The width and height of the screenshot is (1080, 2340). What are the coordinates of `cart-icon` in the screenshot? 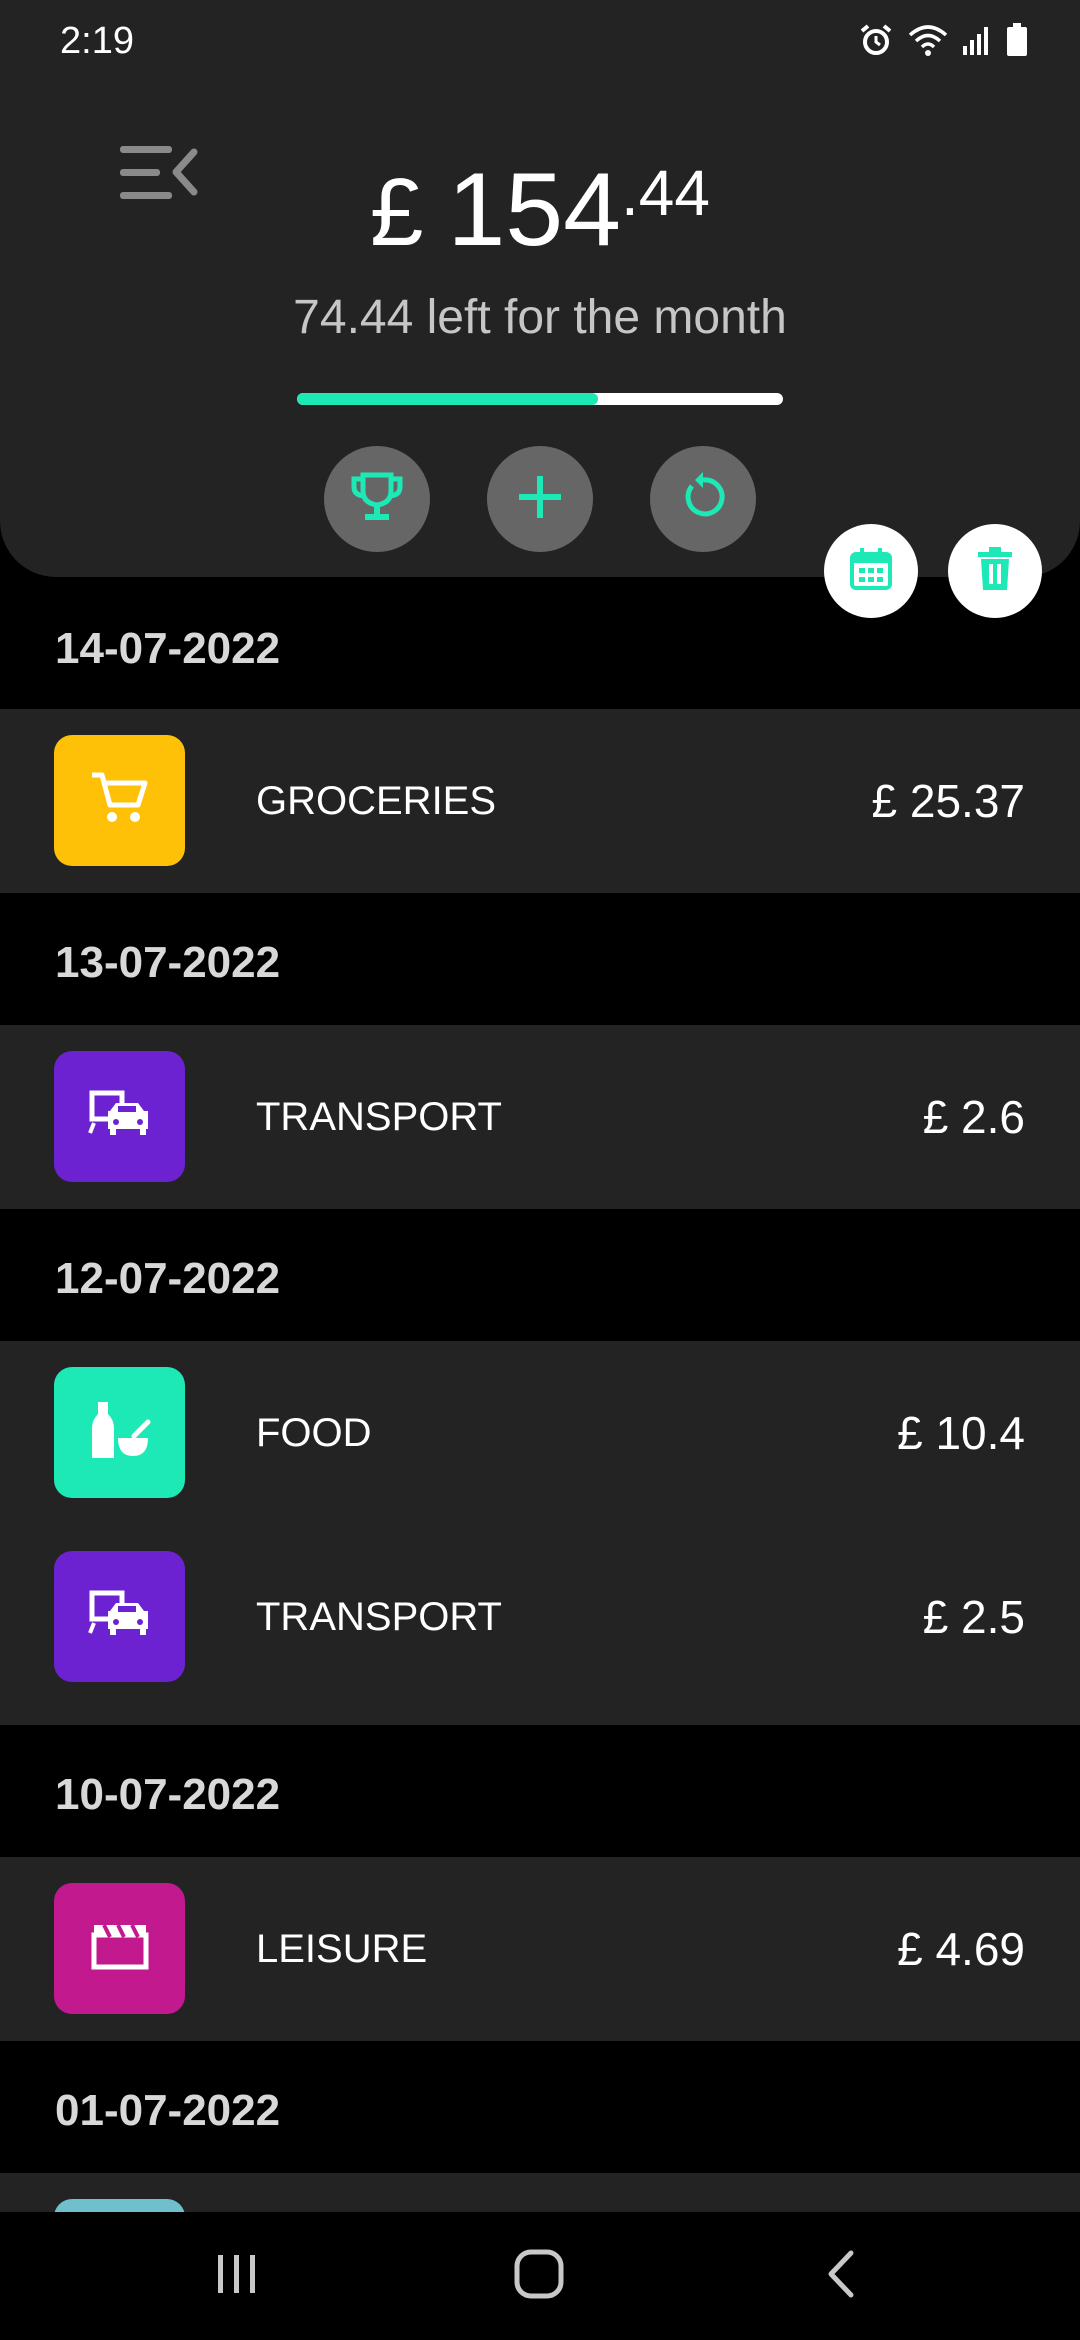 It's located at (120, 800).